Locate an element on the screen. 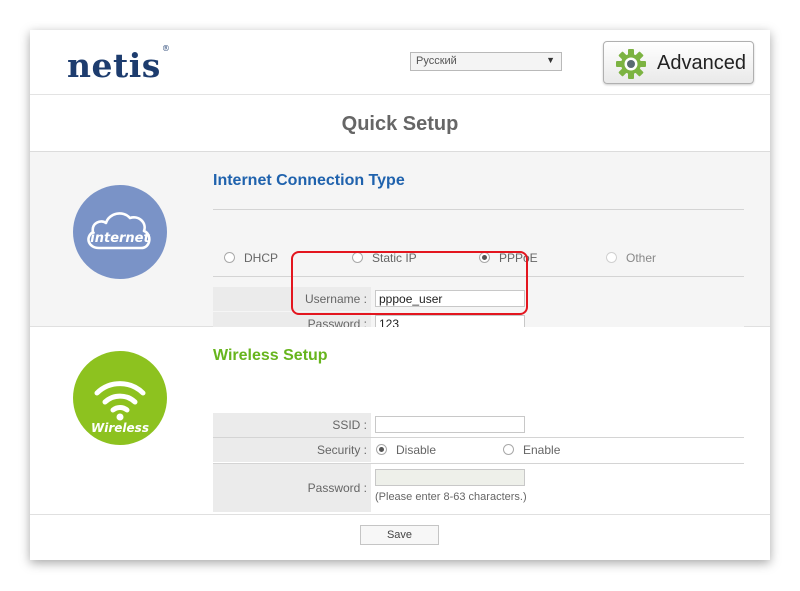 Image resolution: width=800 pixels, height=591 pixels. security-cell: Disable Enable is located at coordinates (557, 450).